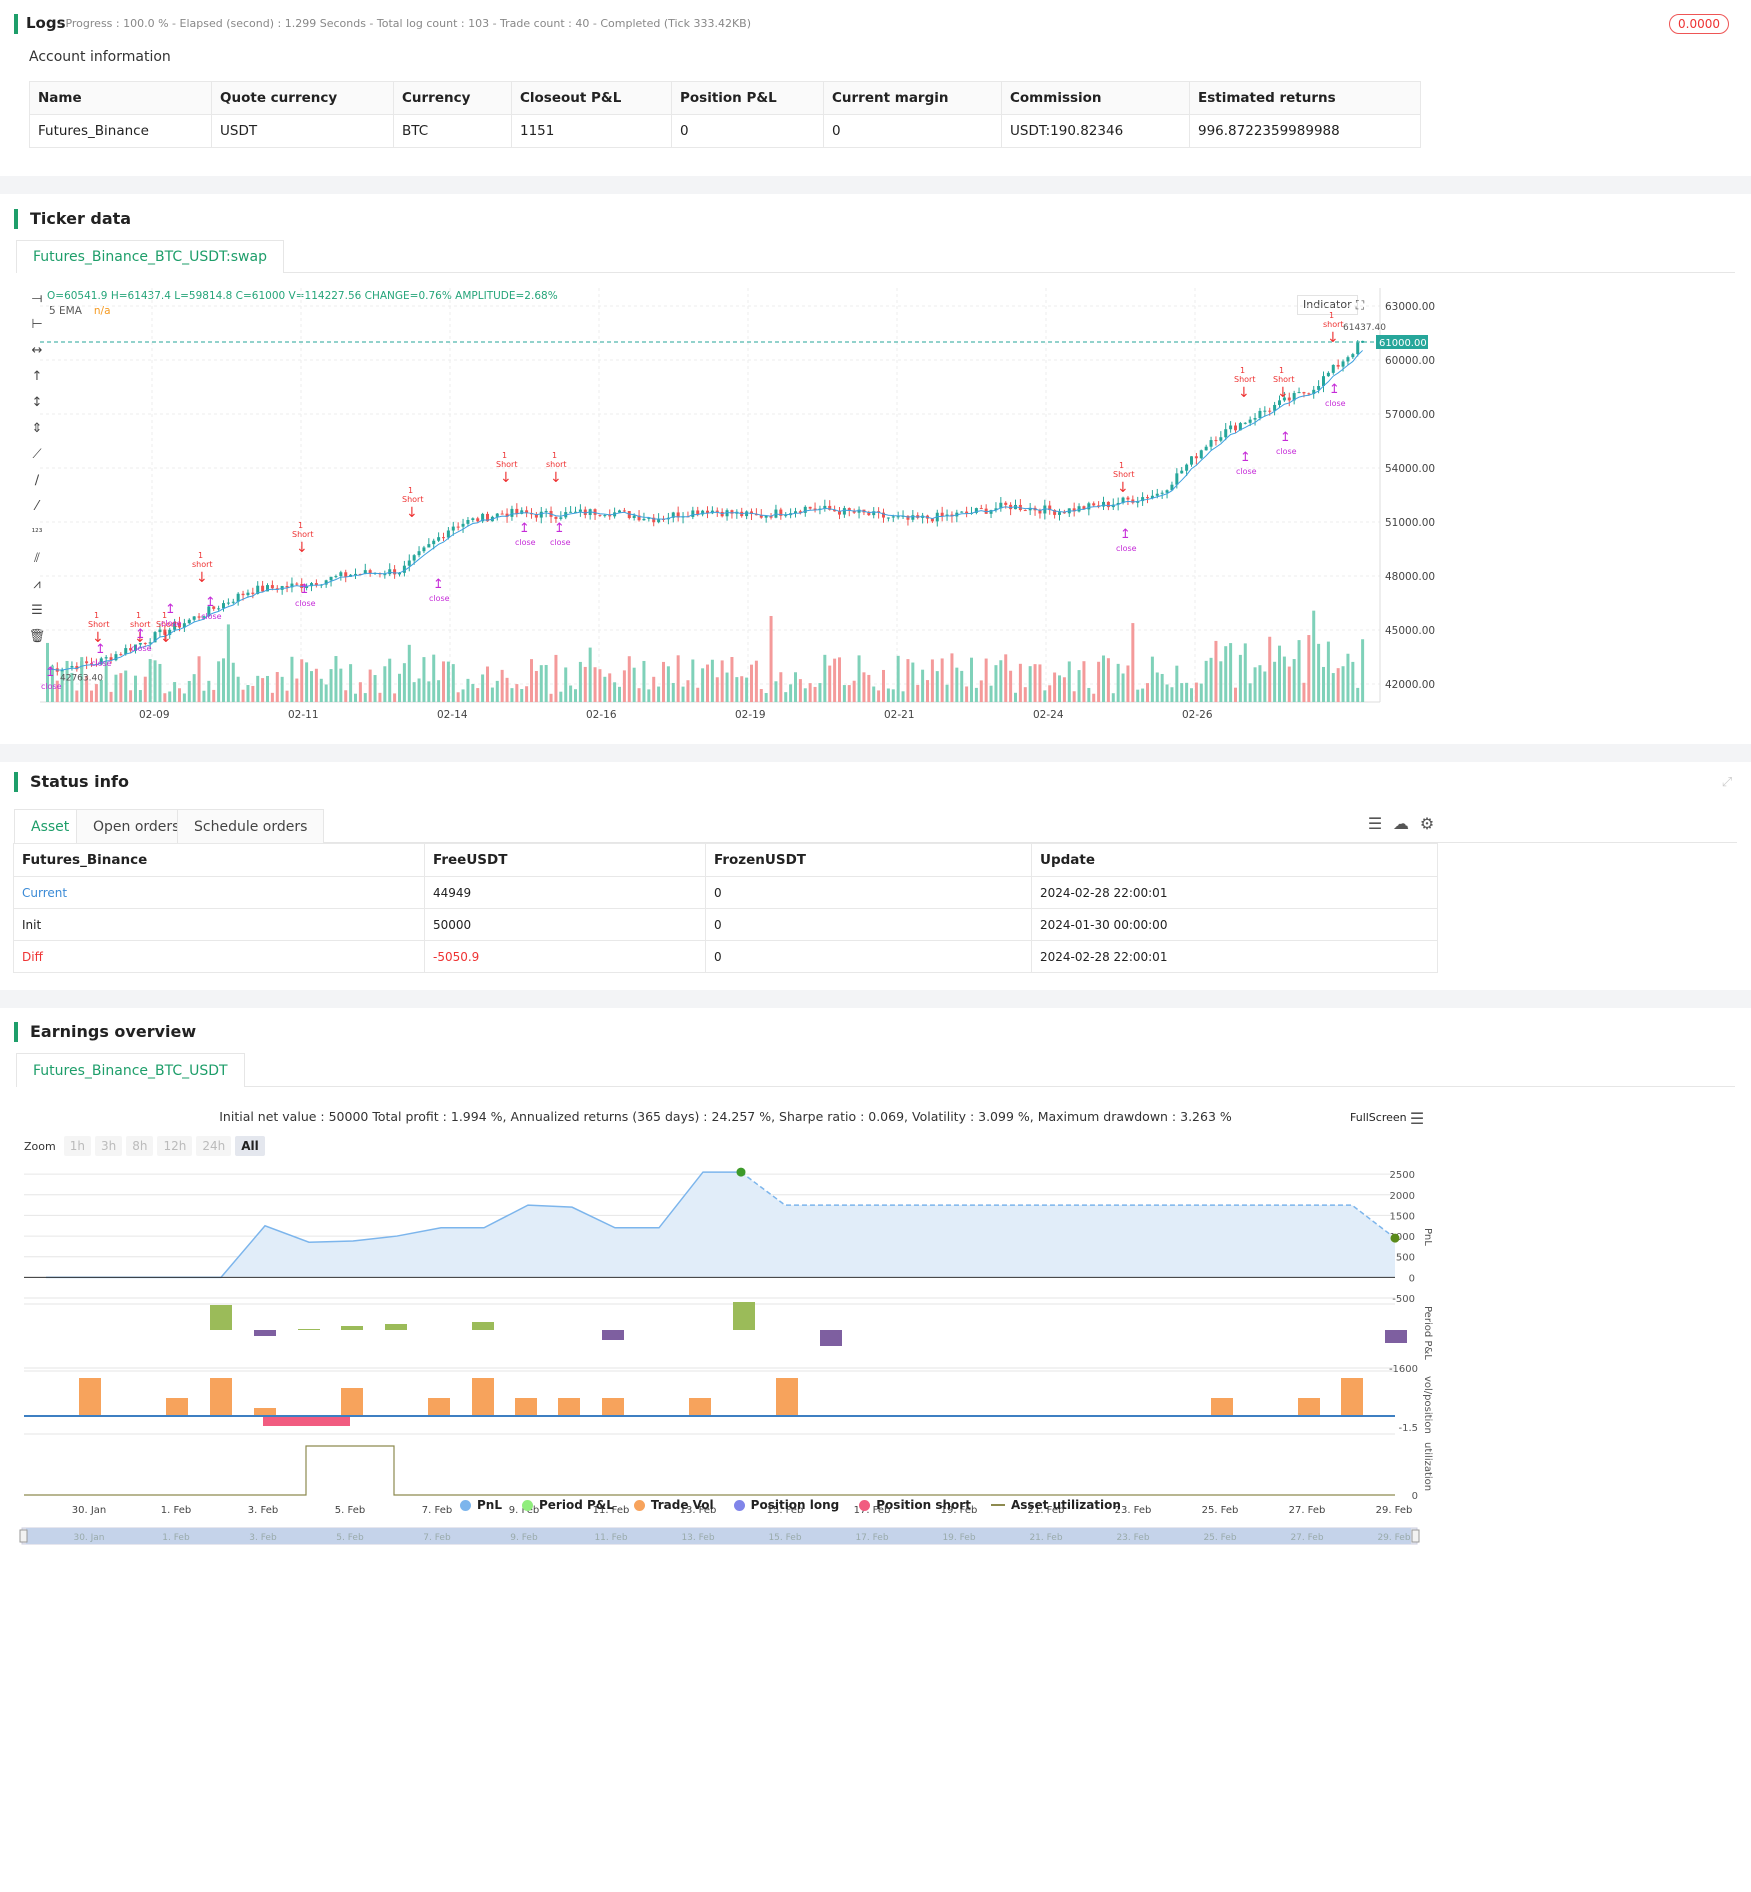 This screenshot has height=1892, width=1751. What do you see at coordinates (741, 1172) in the screenshot?
I see `max-point-marker` at bounding box center [741, 1172].